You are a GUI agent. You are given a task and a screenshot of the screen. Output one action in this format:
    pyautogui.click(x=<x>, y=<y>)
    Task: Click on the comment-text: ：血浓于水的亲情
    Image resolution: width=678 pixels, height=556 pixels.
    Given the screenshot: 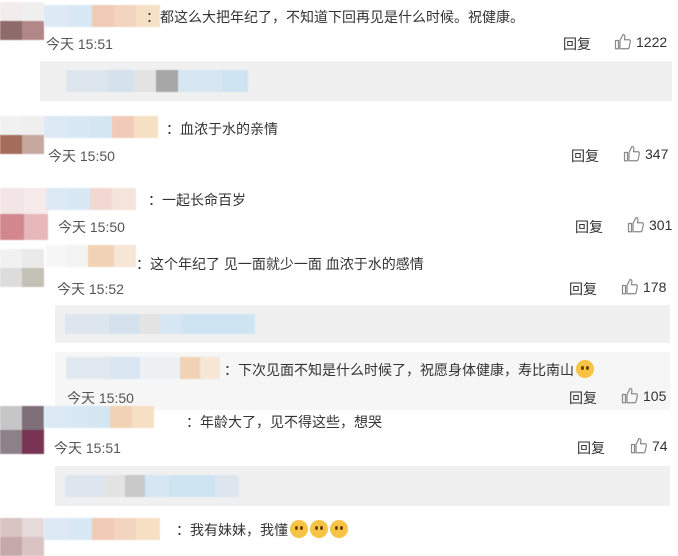 What is the action you would take?
    pyautogui.click(x=222, y=129)
    